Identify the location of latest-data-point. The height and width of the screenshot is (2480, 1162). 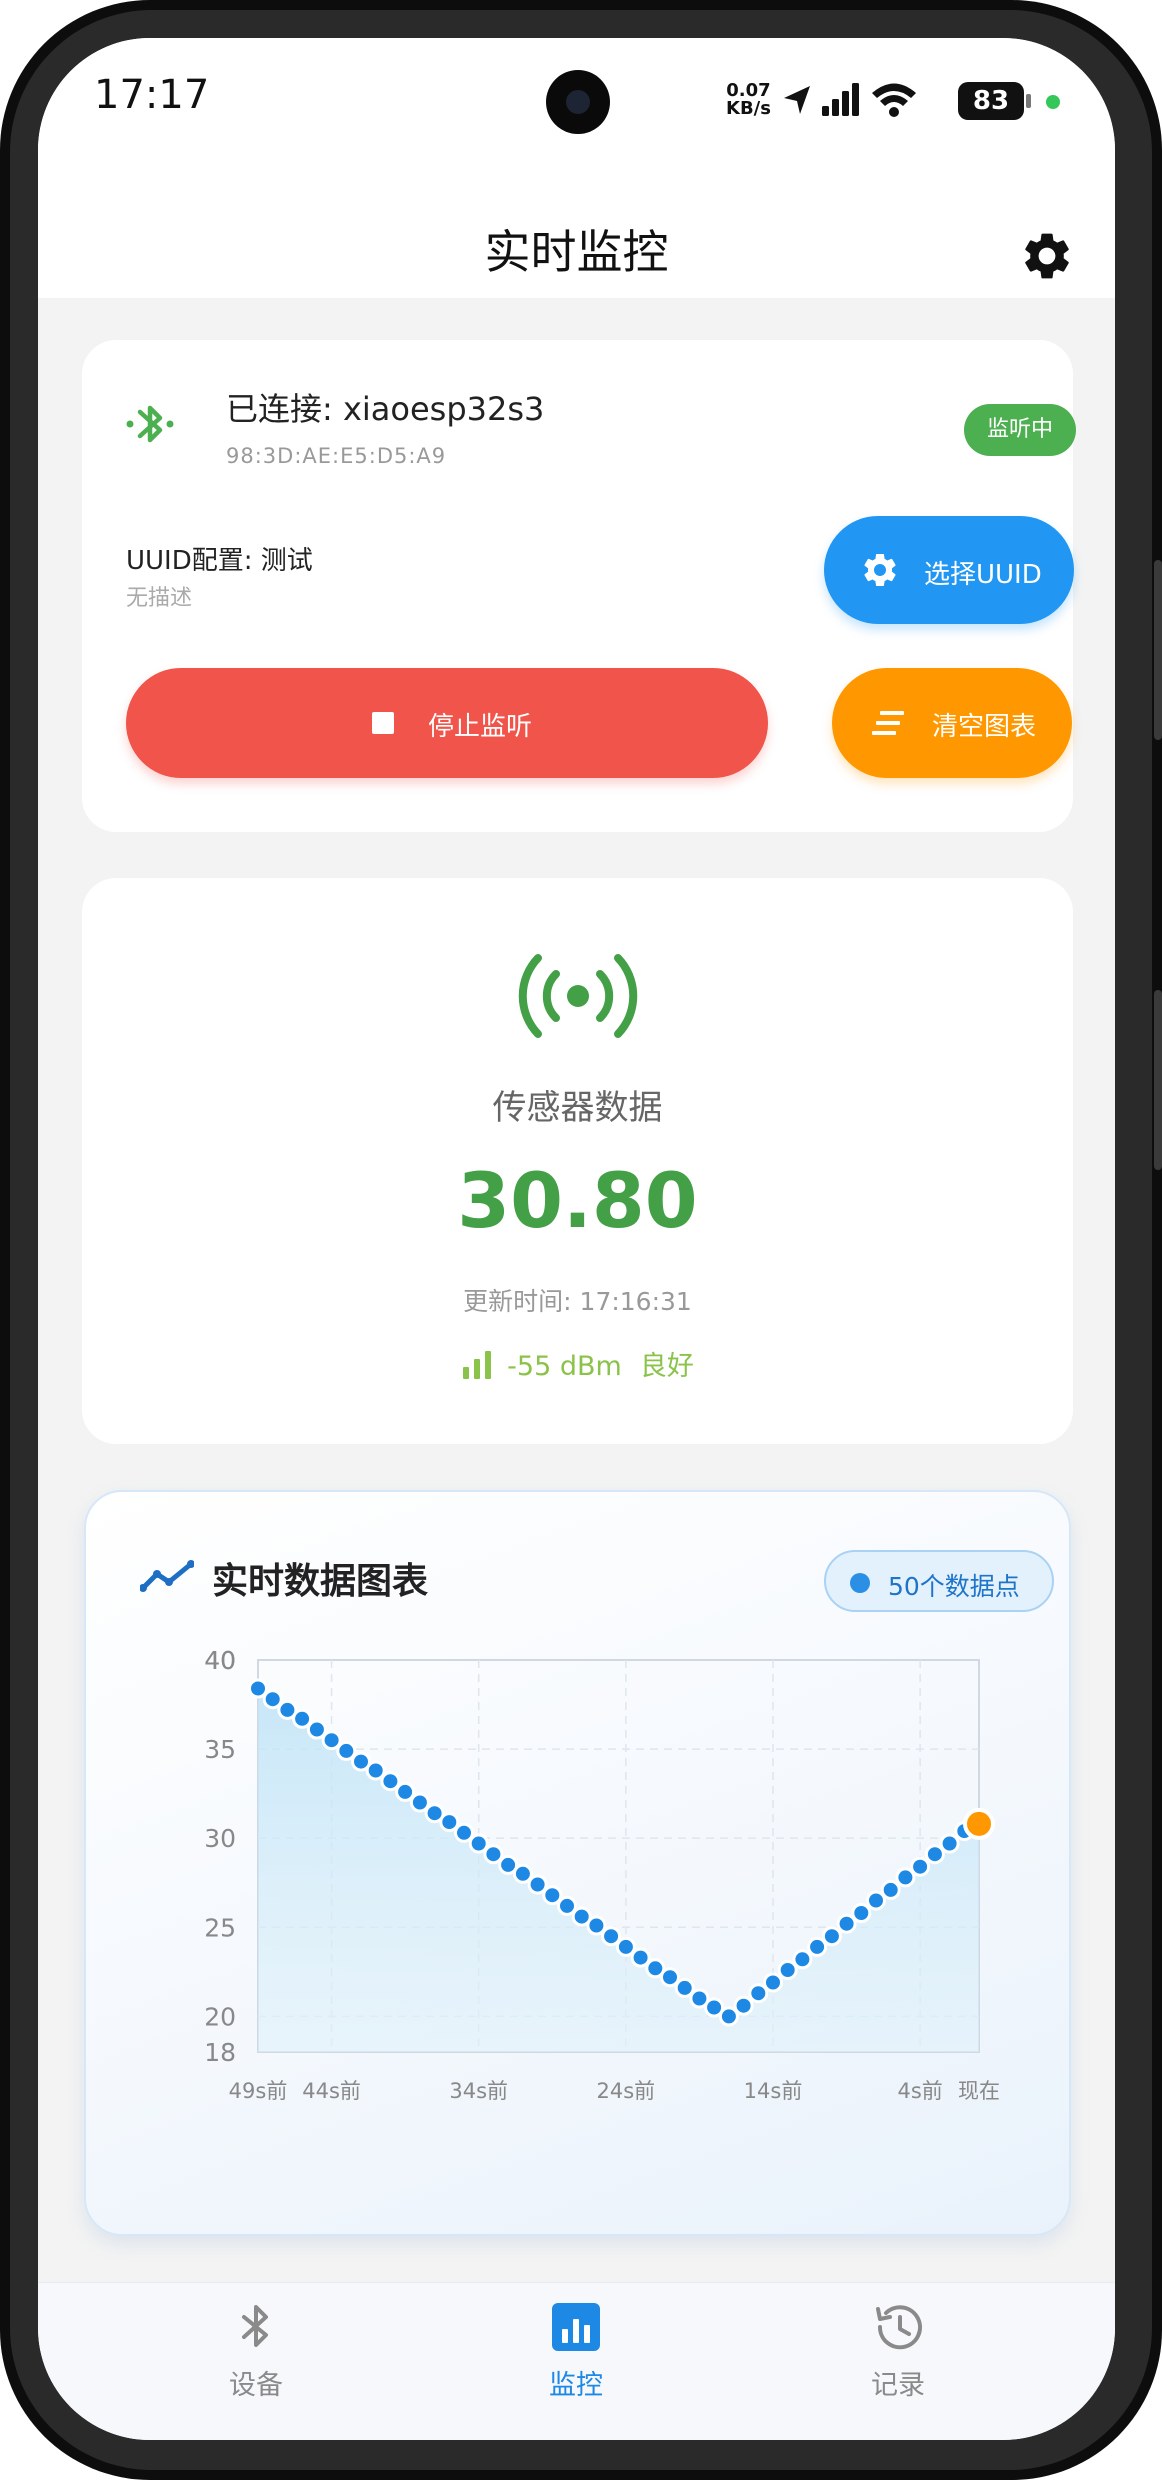
(979, 1823).